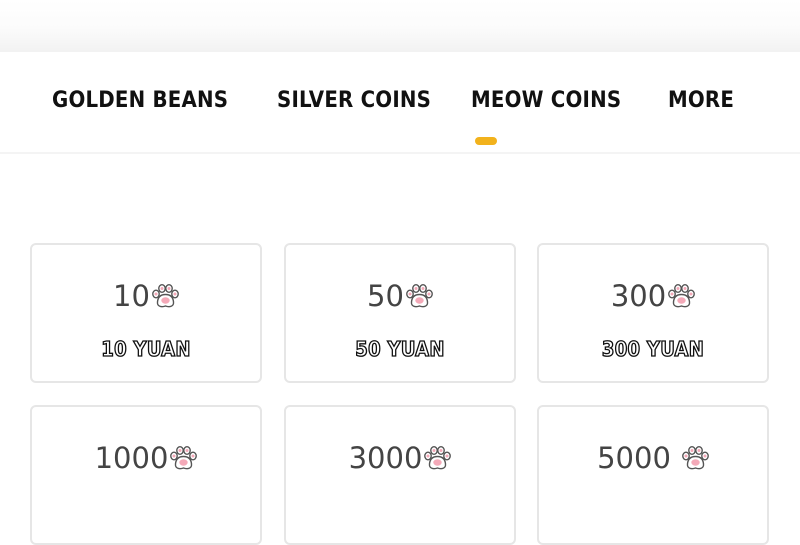 The width and height of the screenshot is (800, 545). Describe the element at coordinates (653, 348) in the screenshot. I see `package-price: 300 YUAN` at that location.